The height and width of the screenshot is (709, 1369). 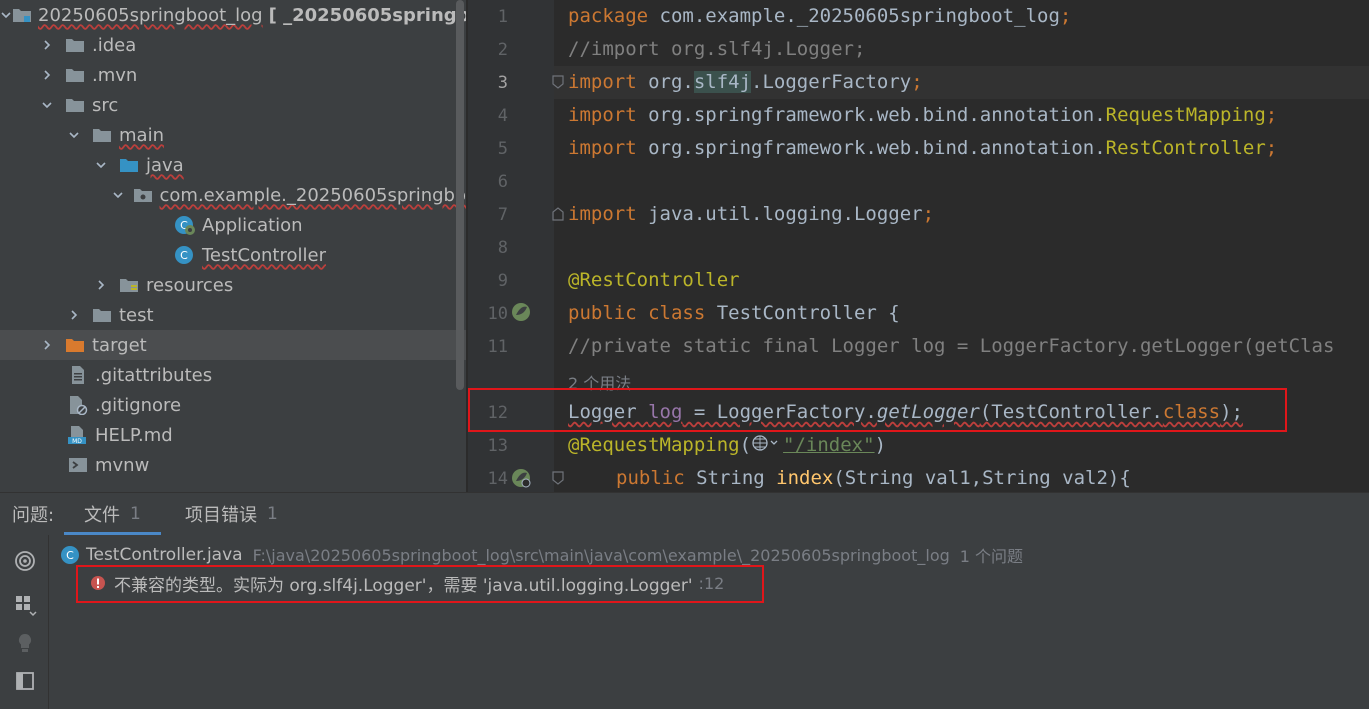 I want to click on tree-item-java: java, so click(x=233, y=165).